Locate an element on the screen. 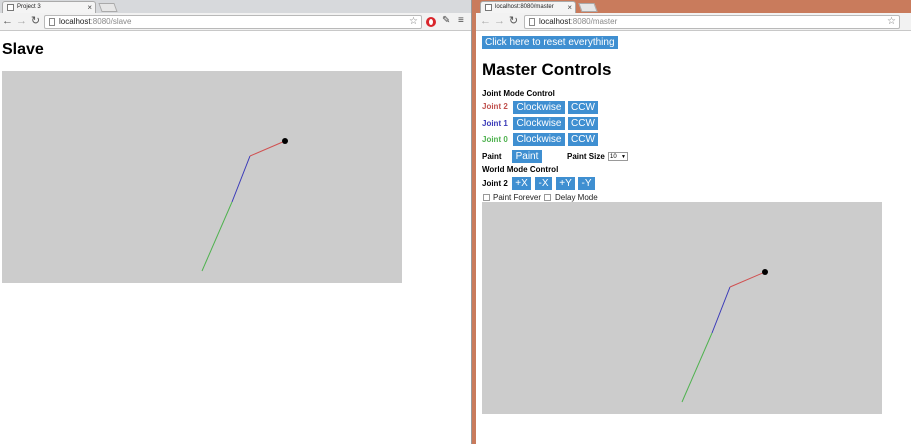 This screenshot has height=444, width=911. nav-bar: ← → ↻ localhost:8080/master ☆ is located at coordinates (693, 22).